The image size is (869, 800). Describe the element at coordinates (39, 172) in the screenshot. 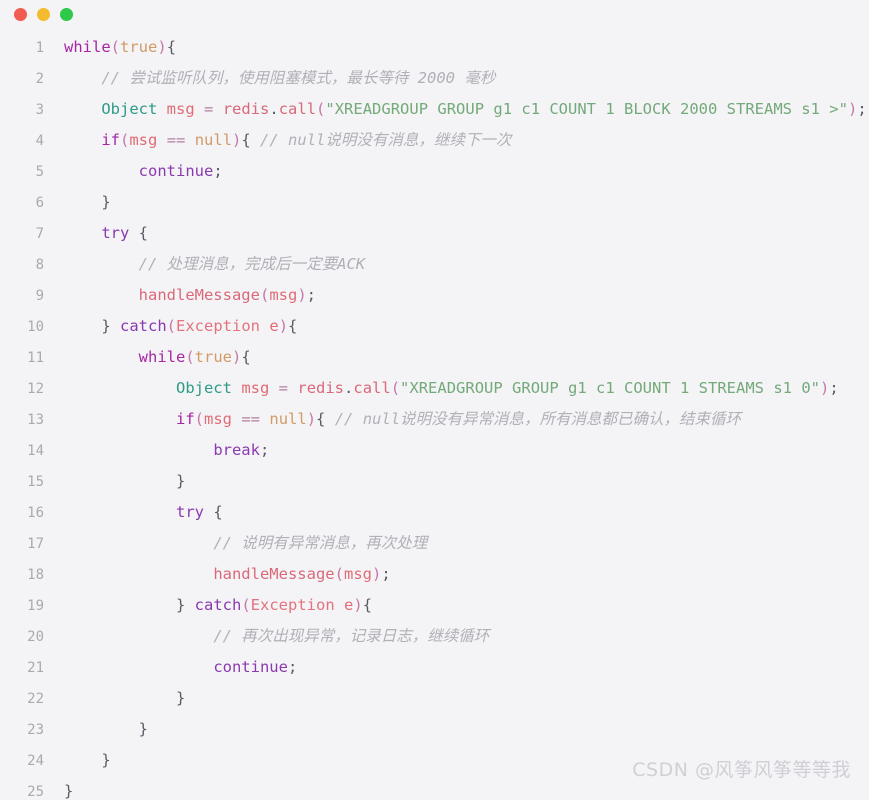

I see `line-number: 5` at that location.